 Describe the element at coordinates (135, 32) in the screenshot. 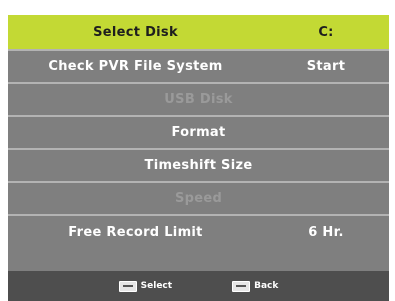

I see `select-disk-label: Select Disk` at that location.